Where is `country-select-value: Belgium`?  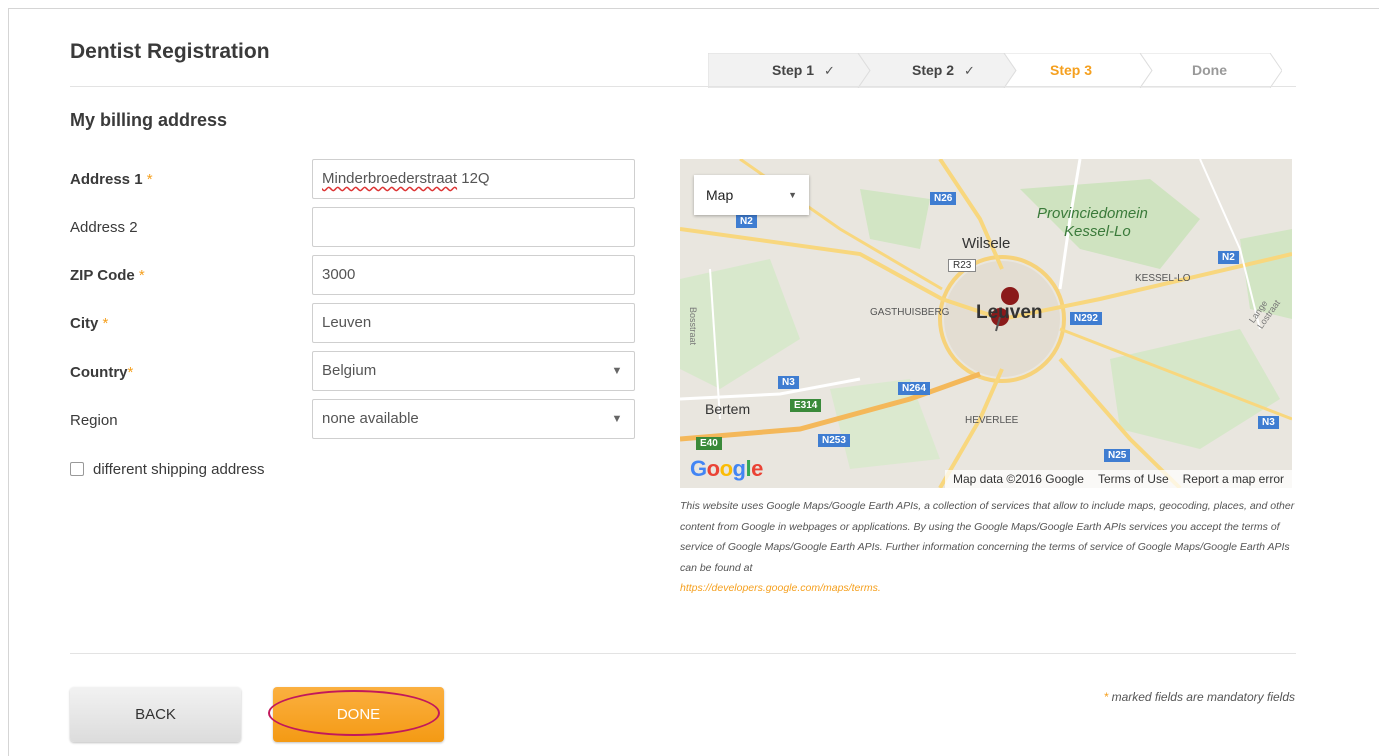 country-select-value: Belgium is located at coordinates (349, 370).